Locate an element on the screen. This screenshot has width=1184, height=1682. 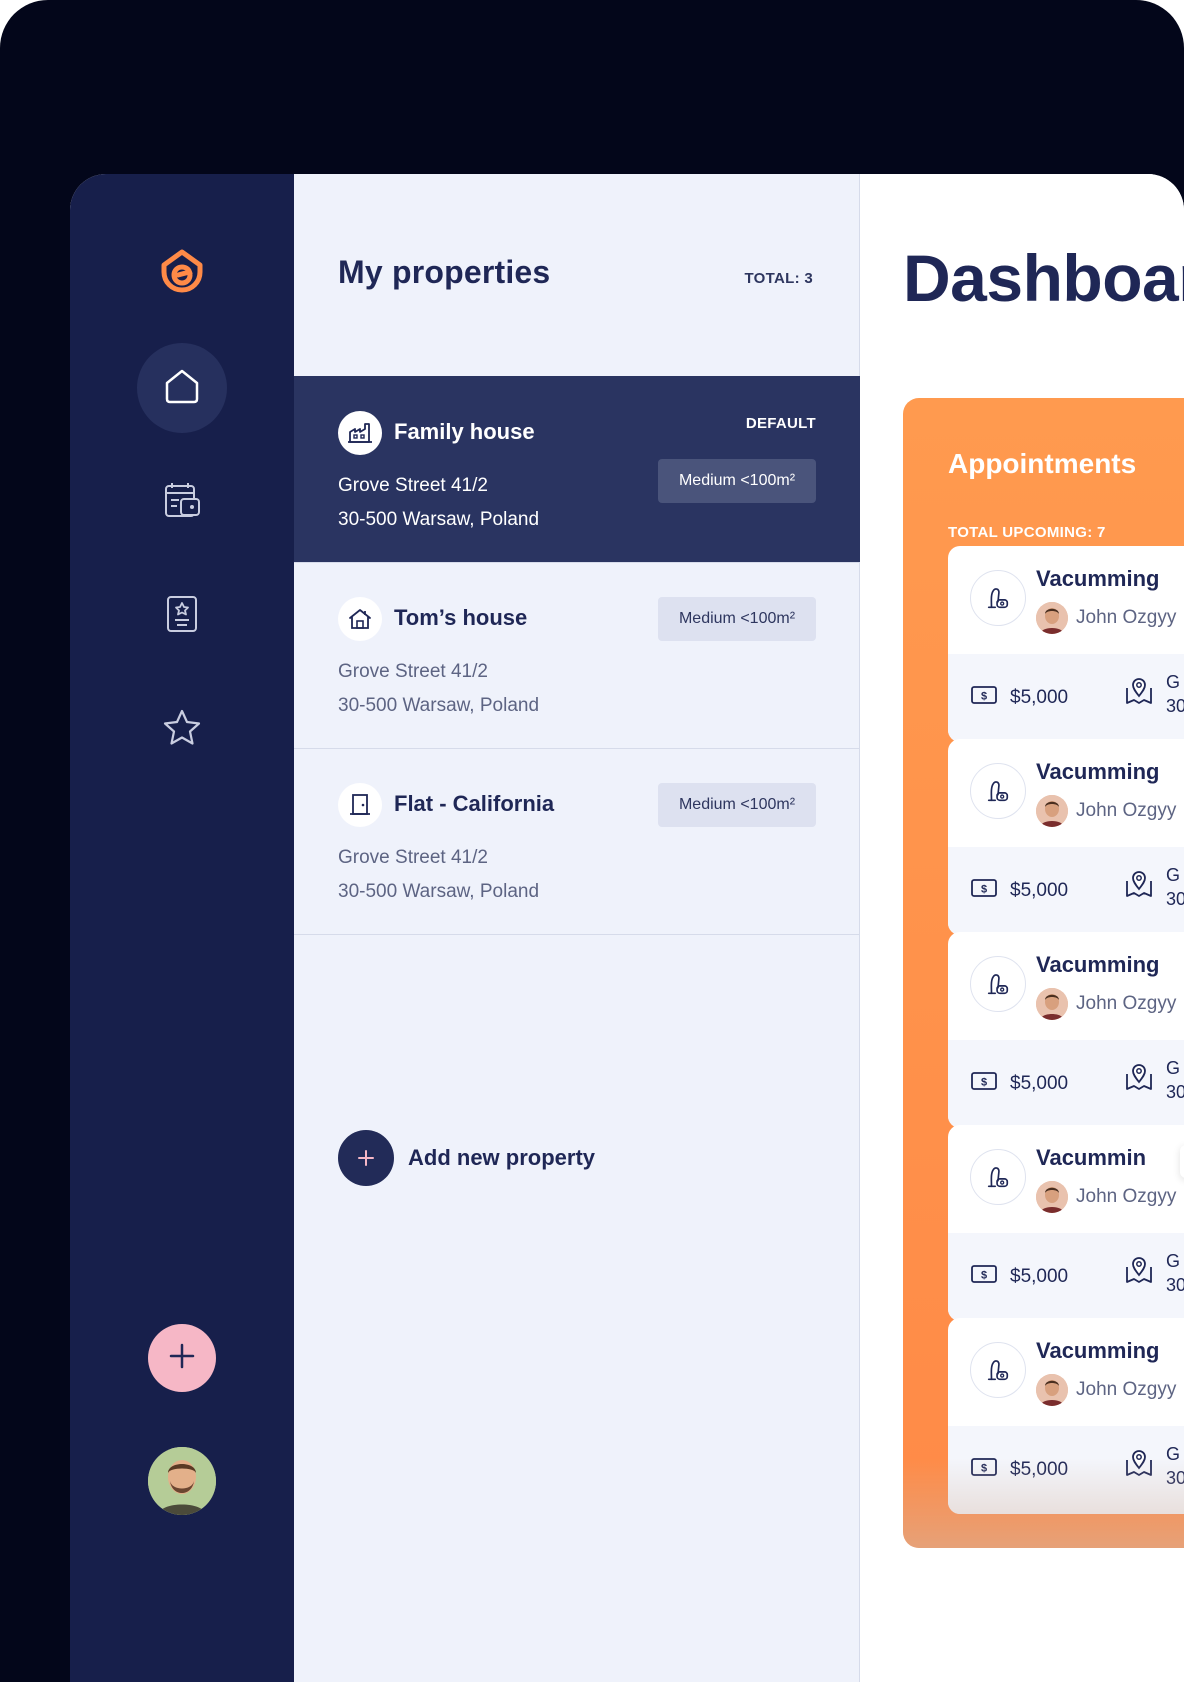
door-icon is located at coordinates (360, 805).